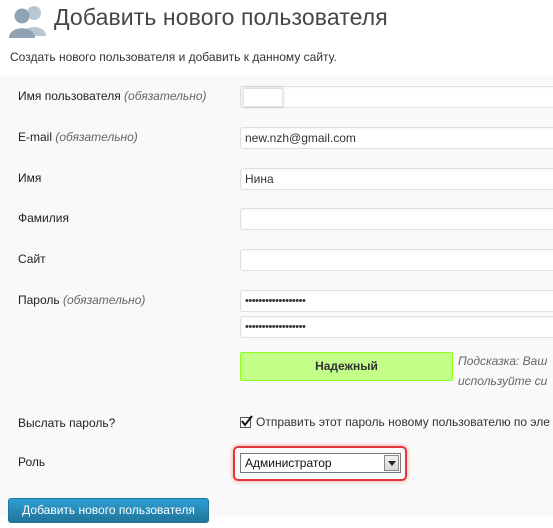 This screenshot has height=528, width=553. I want to click on check-icon, so click(247, 421).